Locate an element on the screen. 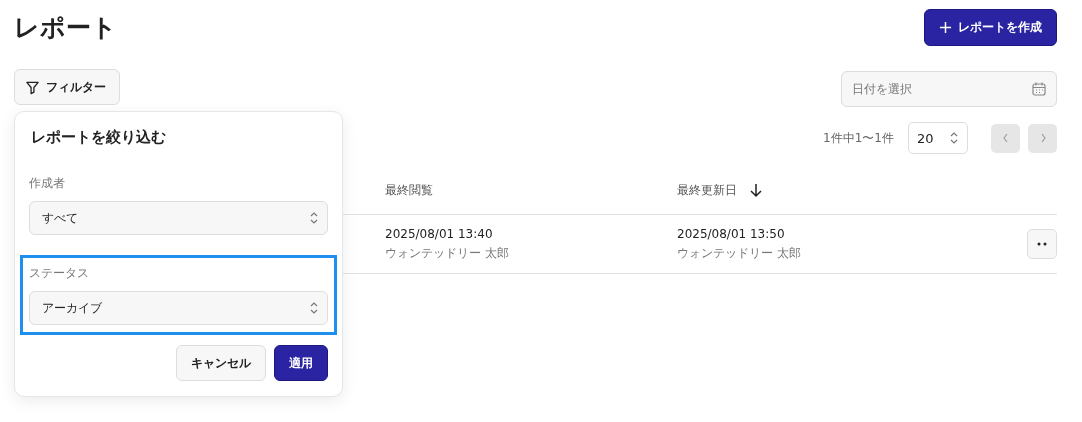 The width and height of the screenshot is (1082, 422). previous-page-button is located at coordinates (1005, 138).